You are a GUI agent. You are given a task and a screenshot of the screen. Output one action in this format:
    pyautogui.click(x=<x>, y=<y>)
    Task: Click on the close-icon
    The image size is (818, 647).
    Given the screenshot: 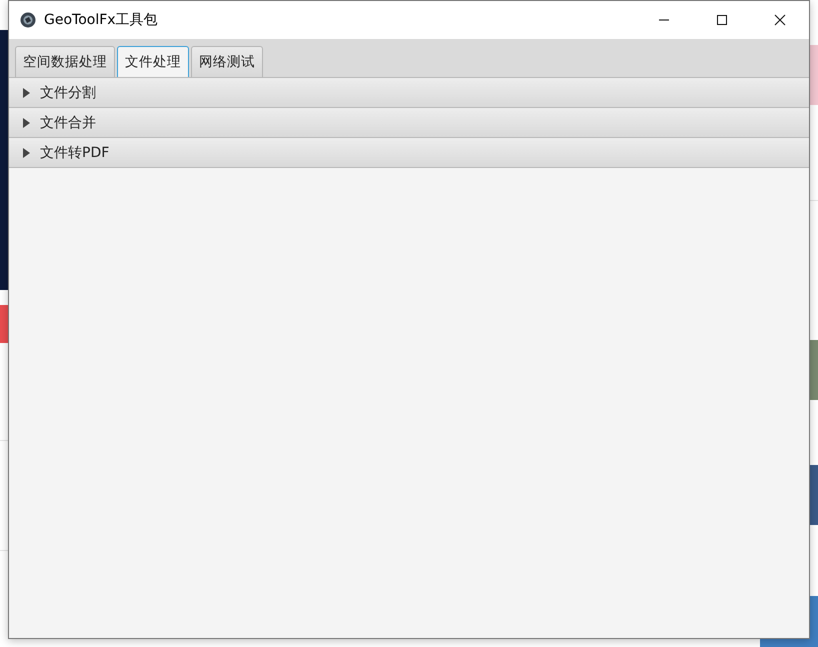 What is the action you would take?
    pyautogui.click(x=780, y=20)
    